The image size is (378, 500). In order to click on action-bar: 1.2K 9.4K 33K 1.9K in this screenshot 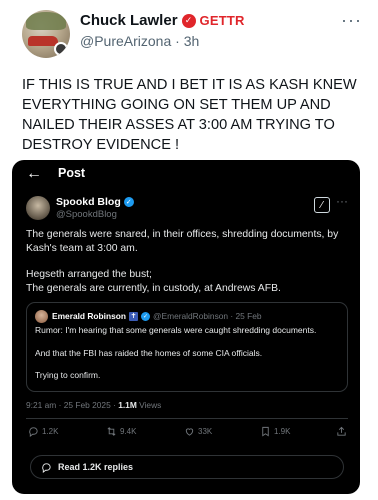, I will do `click(187, 433)`.